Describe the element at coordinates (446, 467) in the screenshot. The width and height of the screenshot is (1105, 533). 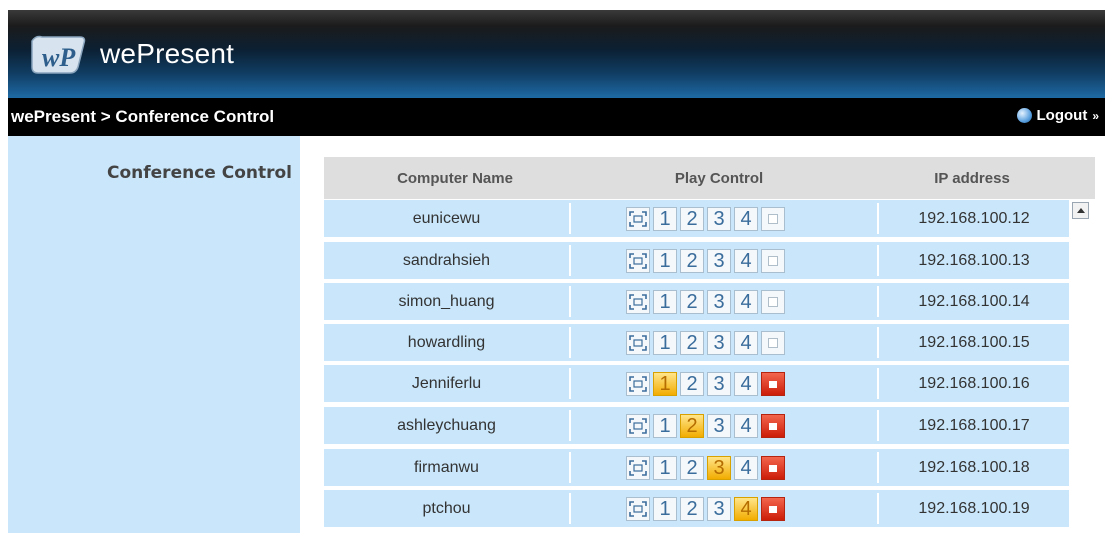
I see `computer-name-cell: firmanwu` at that location.